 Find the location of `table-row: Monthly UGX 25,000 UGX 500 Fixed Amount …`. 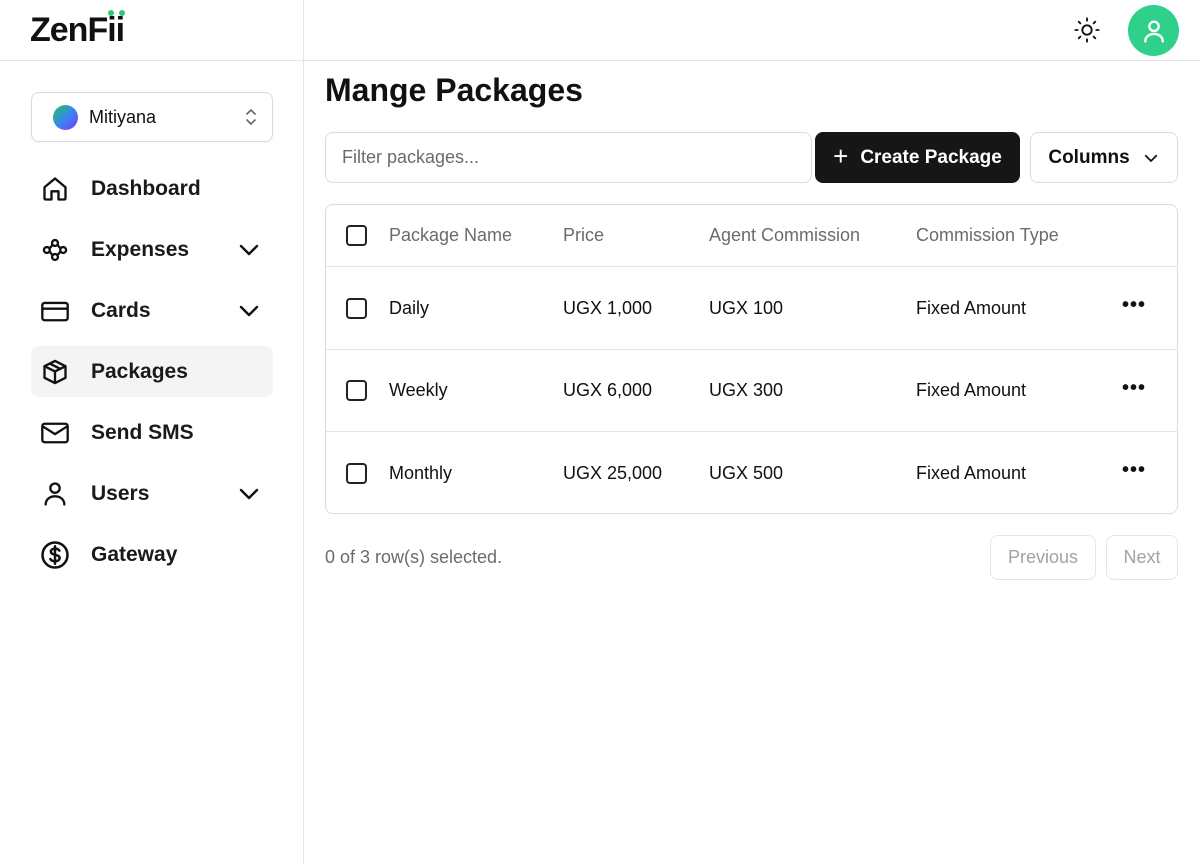

table-row: Monthly UGX 25,000 UGX 500 Fixed Amount … is located at coordinates (751, 472).